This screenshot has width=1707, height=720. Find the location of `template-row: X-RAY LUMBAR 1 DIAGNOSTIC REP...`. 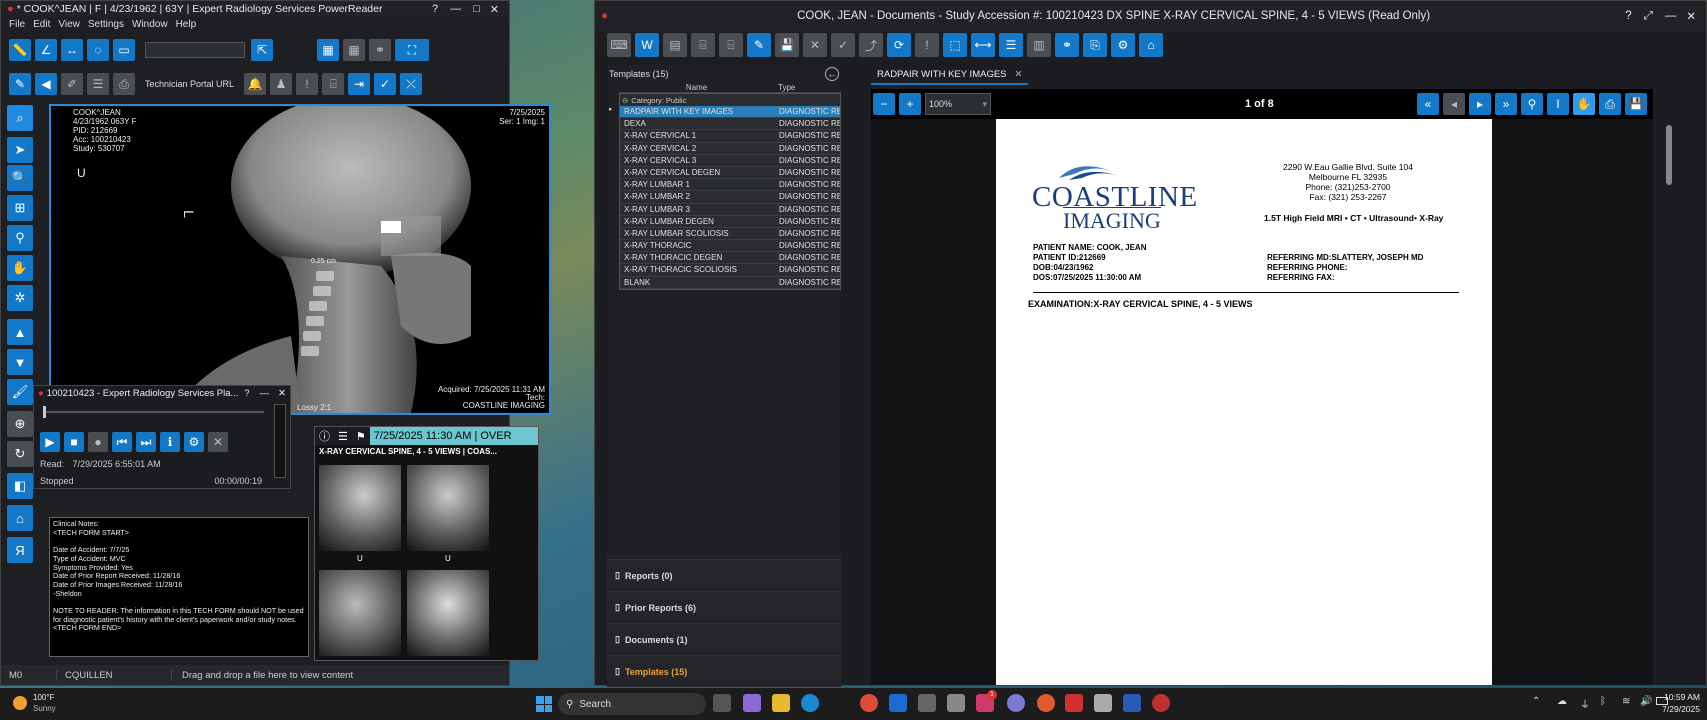

template-row: X-RAY LUMBAR 1 DIAGNOSTIC REP... is located at coordinates (730, 185).